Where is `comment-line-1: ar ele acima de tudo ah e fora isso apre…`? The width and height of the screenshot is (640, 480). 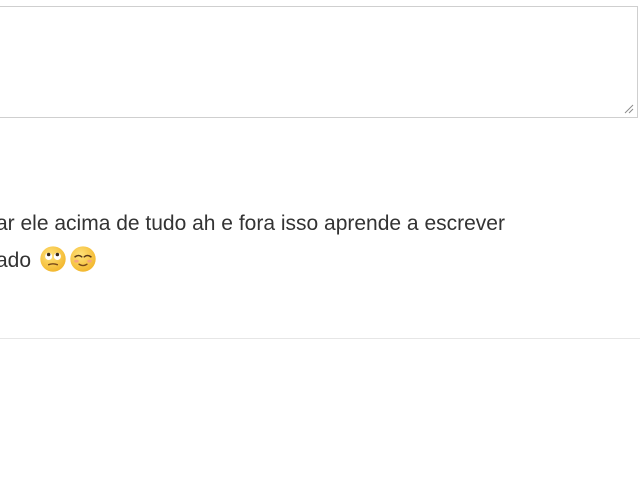
comment-line-1: ar ele acima de tudo ah e fora isso apre… is located at coordinates (252, 223).